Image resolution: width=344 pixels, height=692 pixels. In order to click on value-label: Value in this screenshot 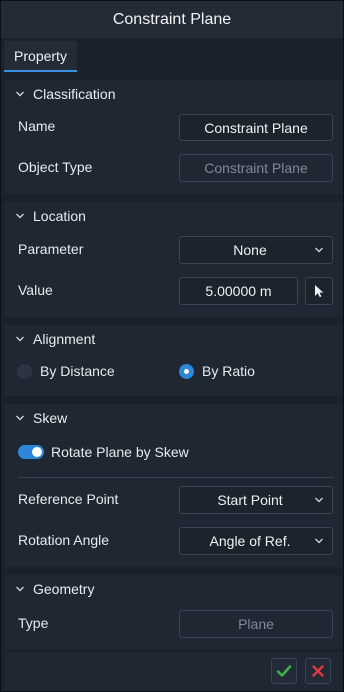, I will do `click(35, 290)`.